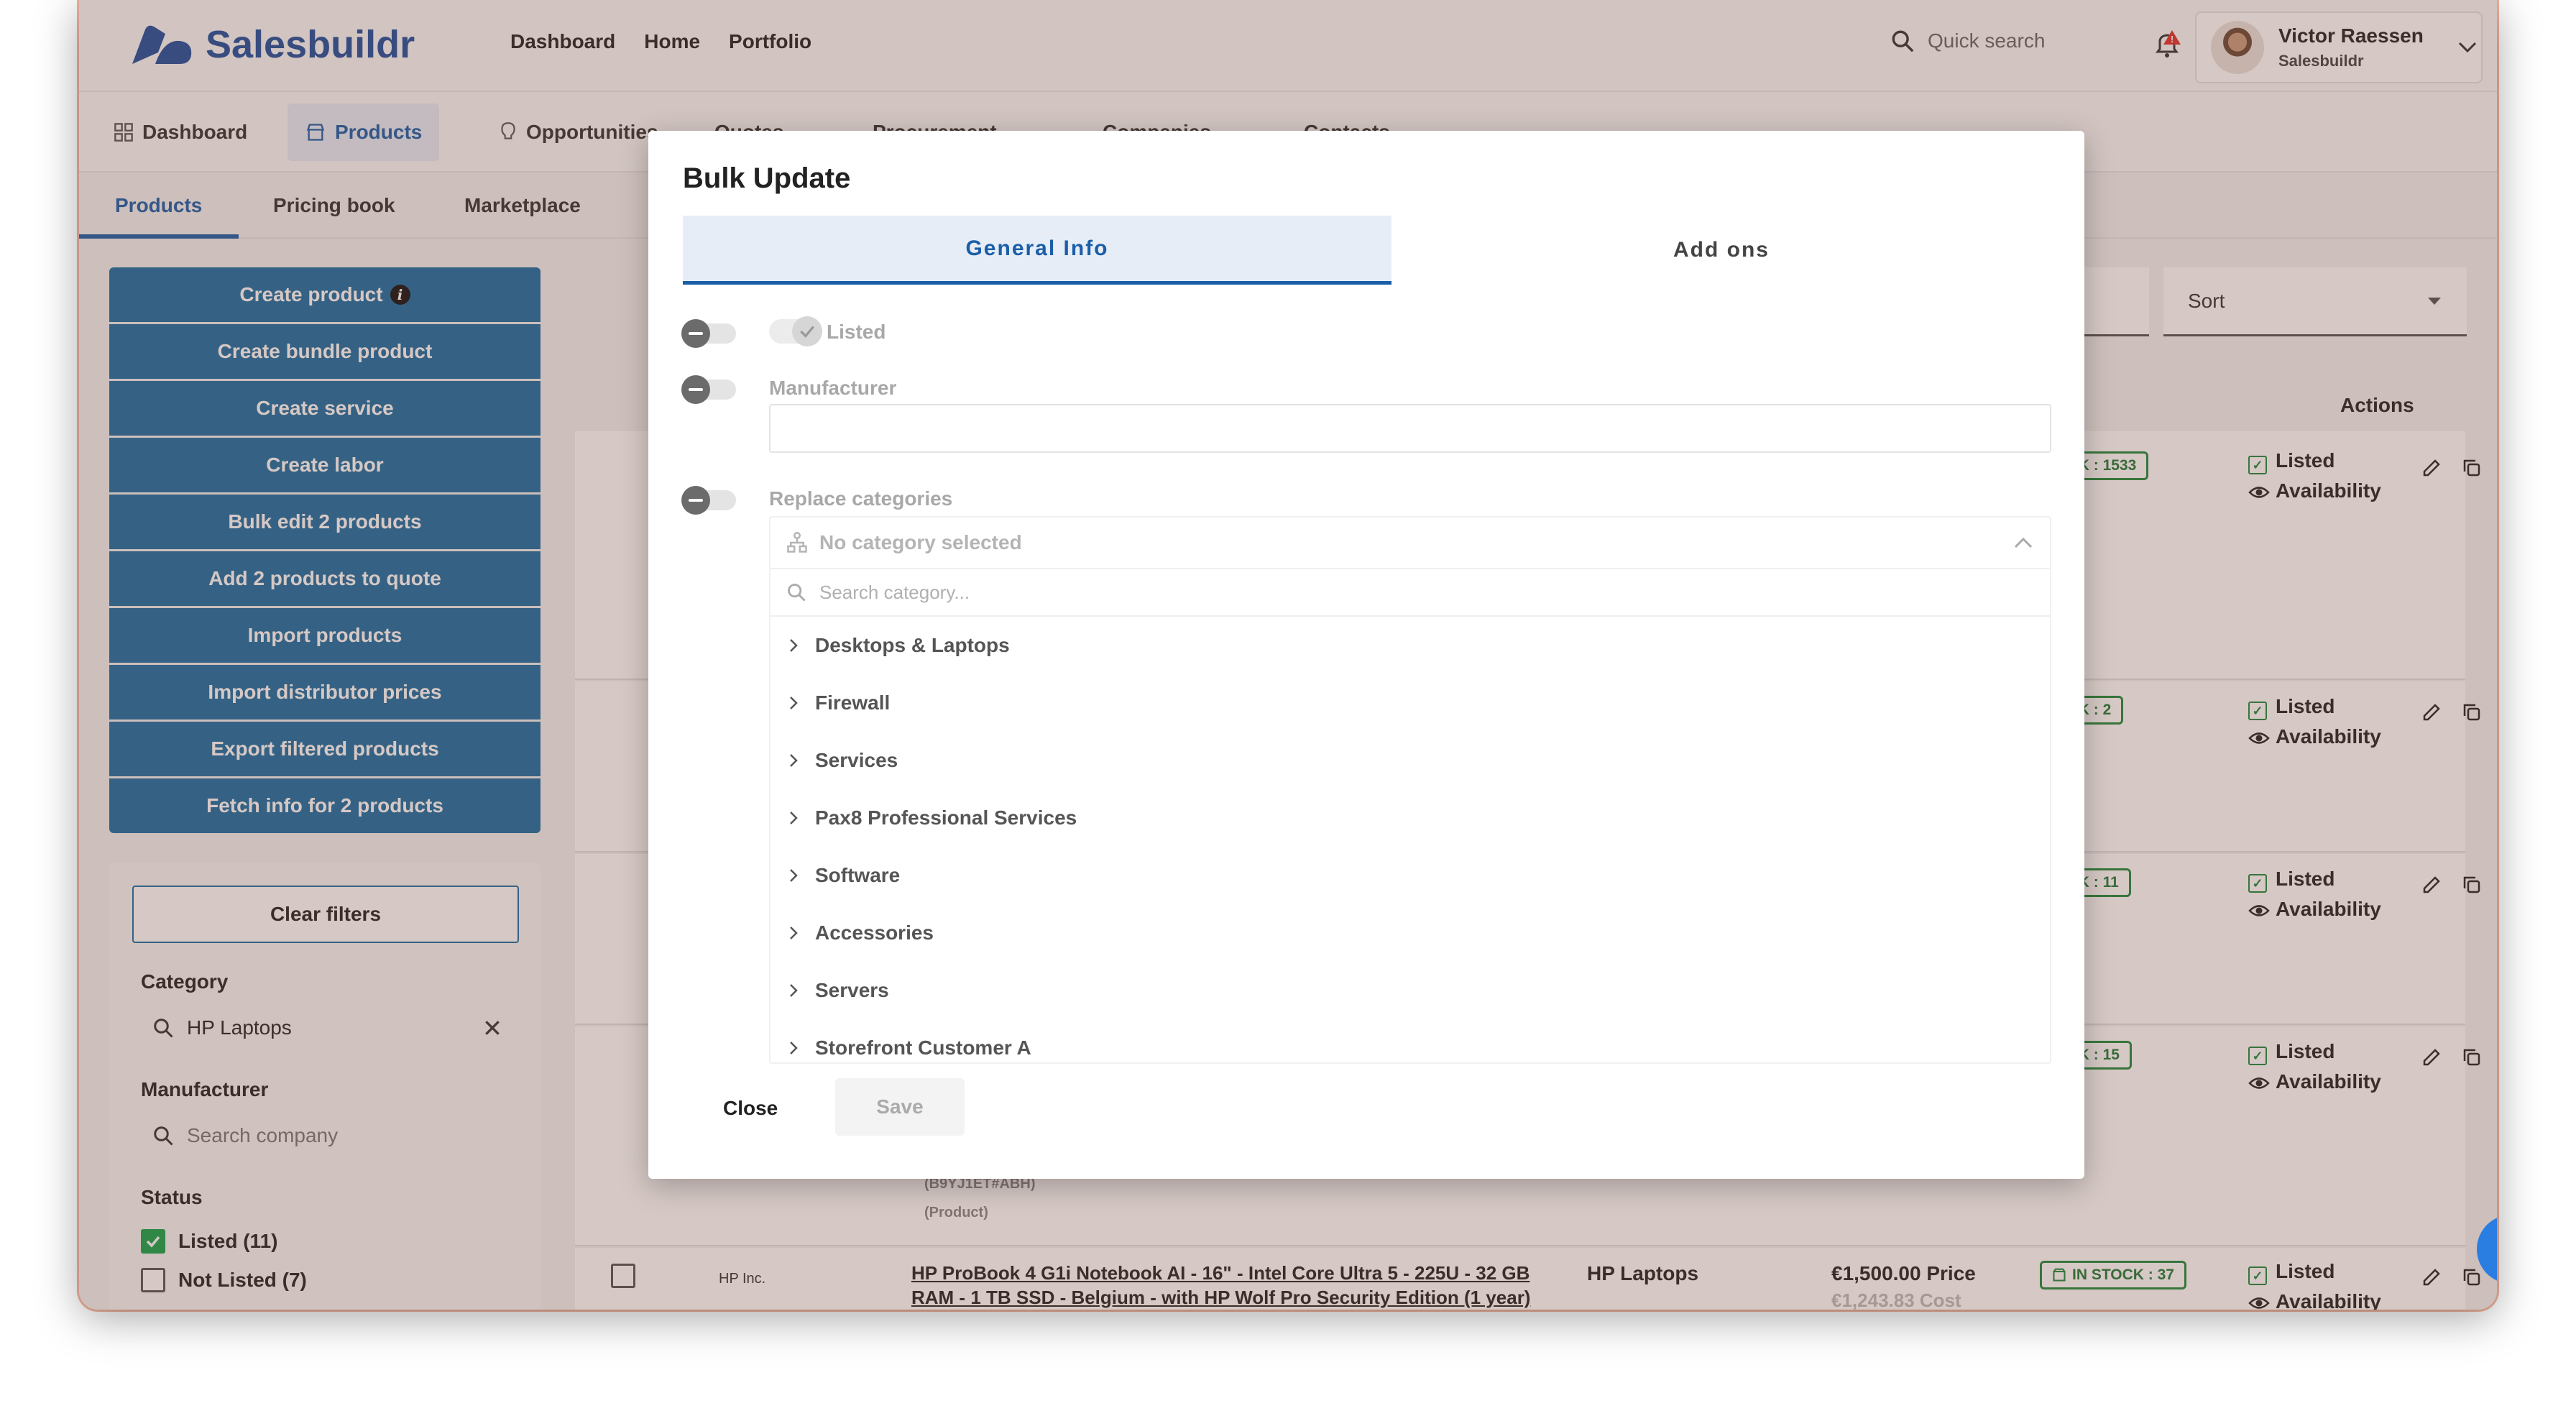 Image resolution: width=2576 pixels, height=1416 pixels. I want to click on manufacturer-toggle, so click(708, 389).